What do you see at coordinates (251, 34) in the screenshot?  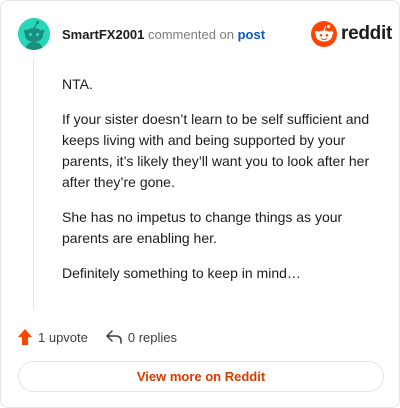 I see `post-link: post` at bounding box center [251, 34].